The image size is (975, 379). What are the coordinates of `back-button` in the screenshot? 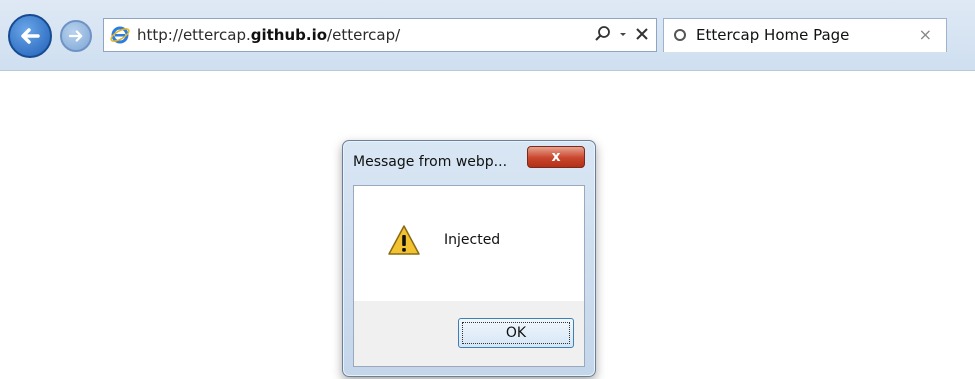 It's located at (30, 36).